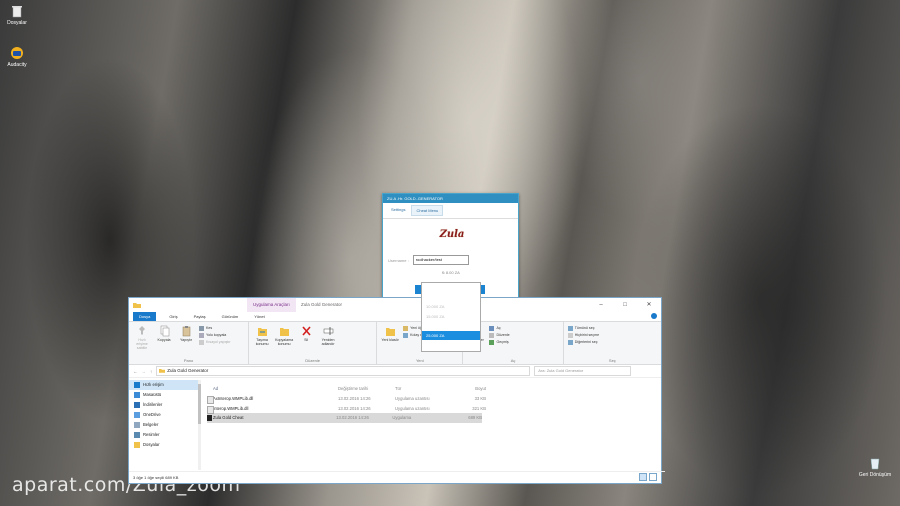 This screenshot has height=506, width=900. I want to click on nav-scrollbar, so click(199, 425).